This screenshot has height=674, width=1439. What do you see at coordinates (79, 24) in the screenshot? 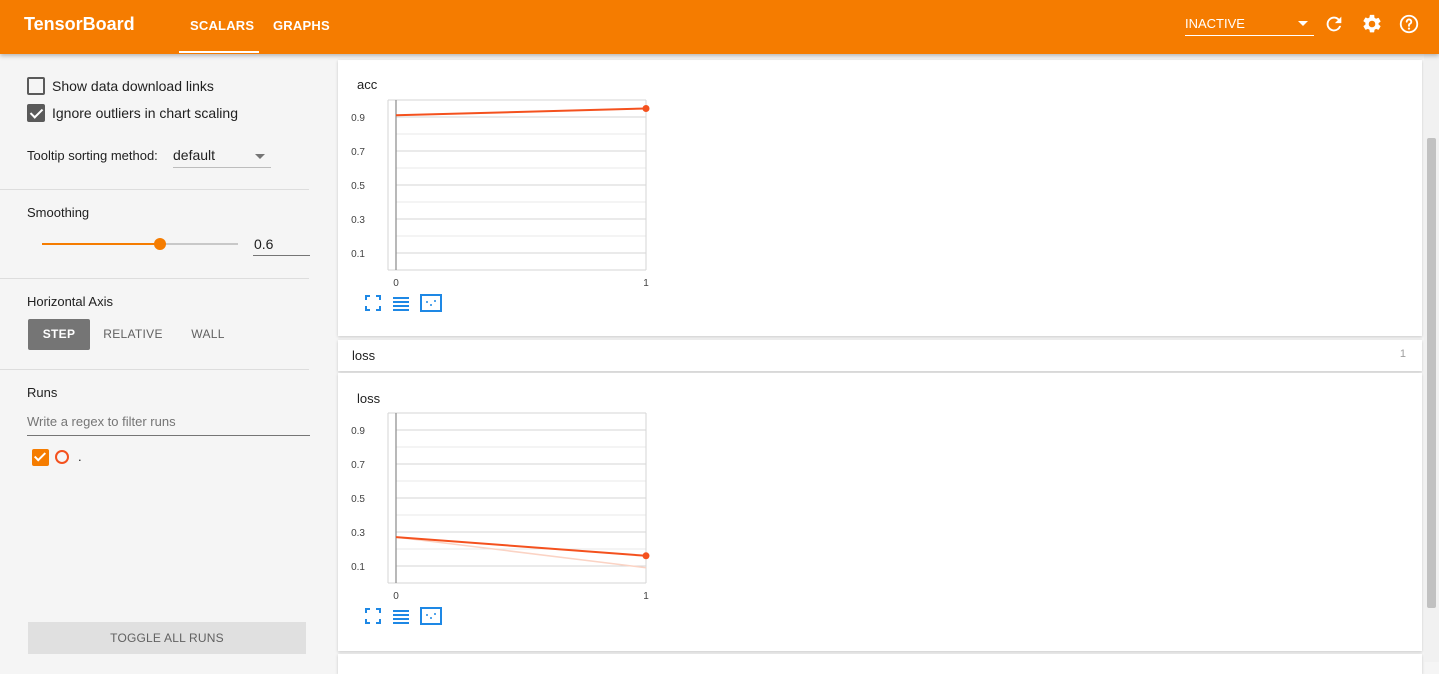
I see `app-brand: TensorBoard` at bounding box center [79, 24].